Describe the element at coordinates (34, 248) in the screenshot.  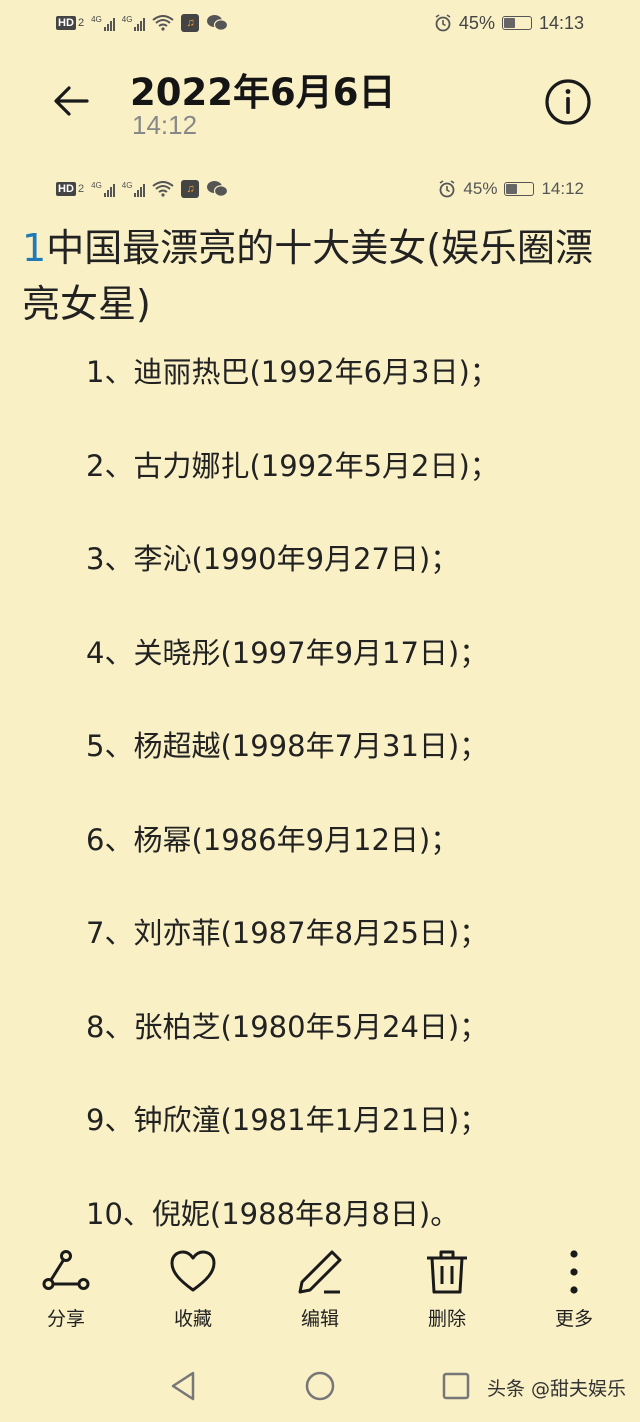
I see `note-title-number: 1` at that location.